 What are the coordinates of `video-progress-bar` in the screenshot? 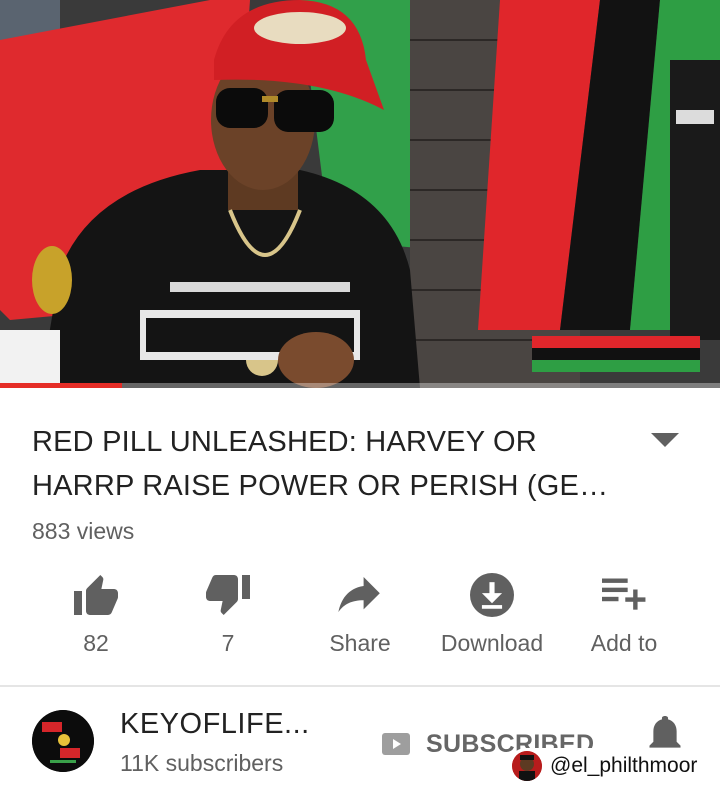 It's located at (360, 385).